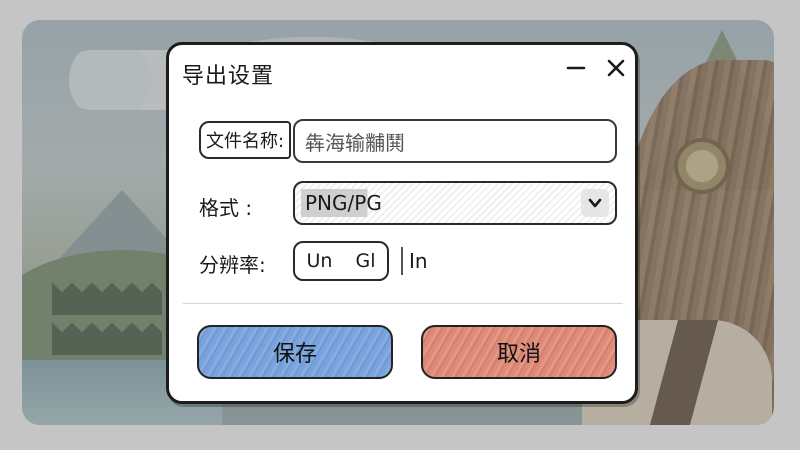 Image resolution: width=800 pixels, height=450 pixels. Describe the element at coordinates (295, 352) in the screenshot. I see `save-button: 保存` at that location.